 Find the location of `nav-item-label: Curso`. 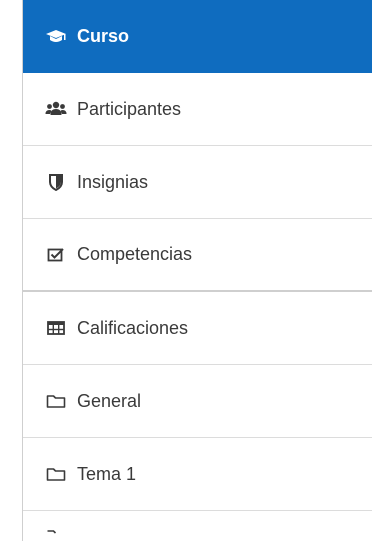

nav-item-label: Curso is located at coordinates (103, 36).